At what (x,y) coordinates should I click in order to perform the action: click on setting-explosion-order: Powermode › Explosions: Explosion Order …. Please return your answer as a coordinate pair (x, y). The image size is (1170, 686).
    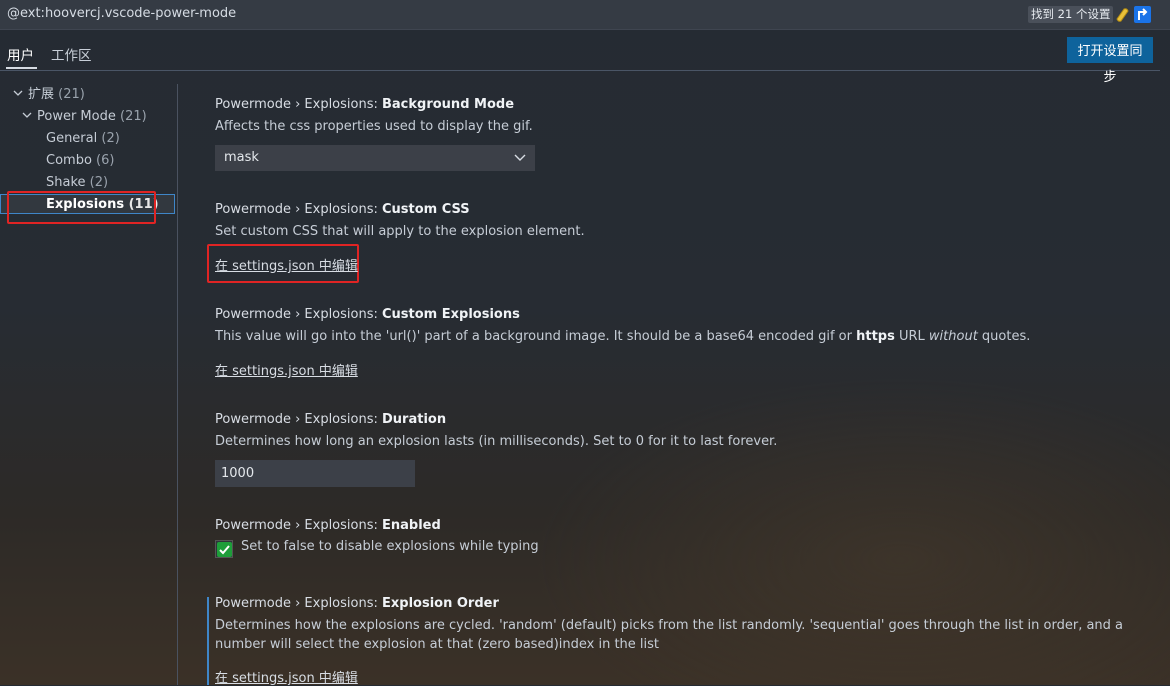
    Looking at the image, I should click on (685, 624).